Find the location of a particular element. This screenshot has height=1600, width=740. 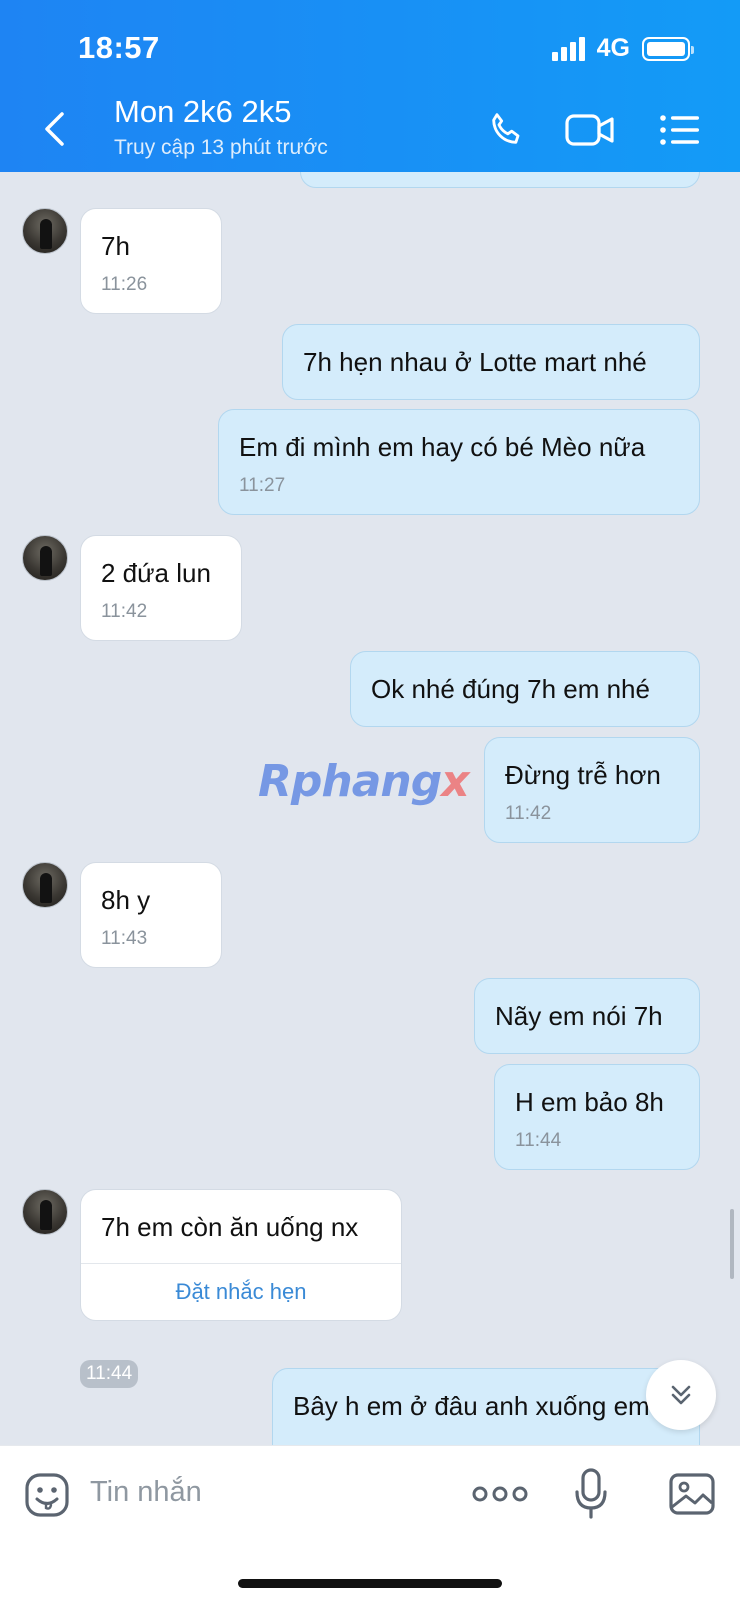

message-text: 7h is located at coordinates (115, 246).